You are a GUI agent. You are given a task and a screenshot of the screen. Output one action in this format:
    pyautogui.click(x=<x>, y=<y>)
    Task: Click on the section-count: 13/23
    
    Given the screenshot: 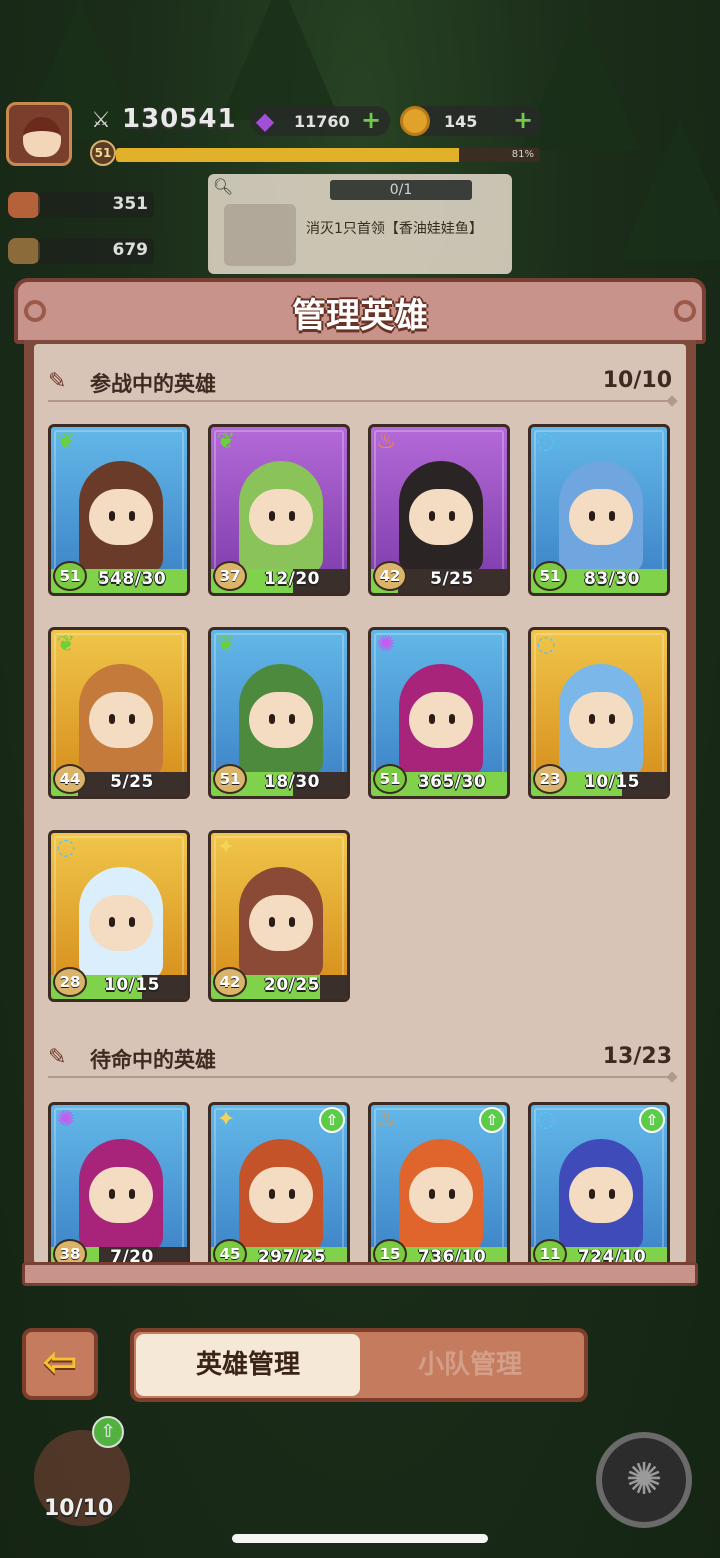 What is the action you would take?
    pyautogui.click(x=637, y=1056)
    